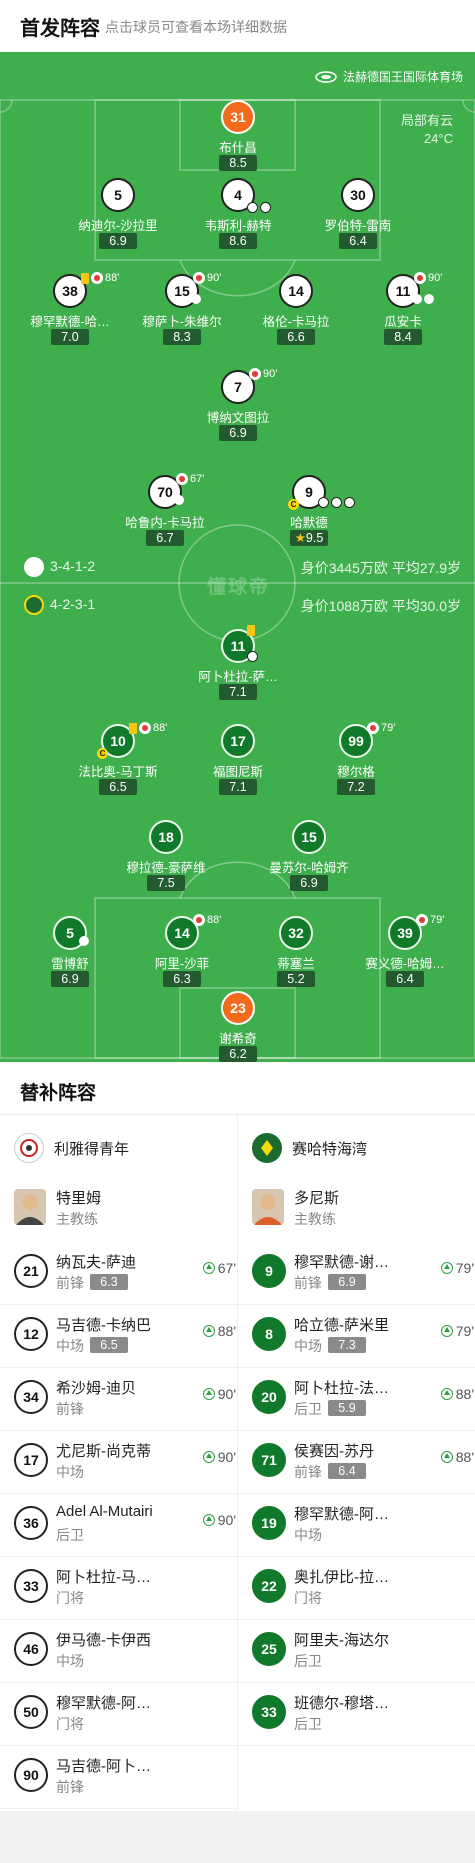 The width and height of the screenshot is (475, 1863). I want to click on sub-time: 79', so click(437, 920).